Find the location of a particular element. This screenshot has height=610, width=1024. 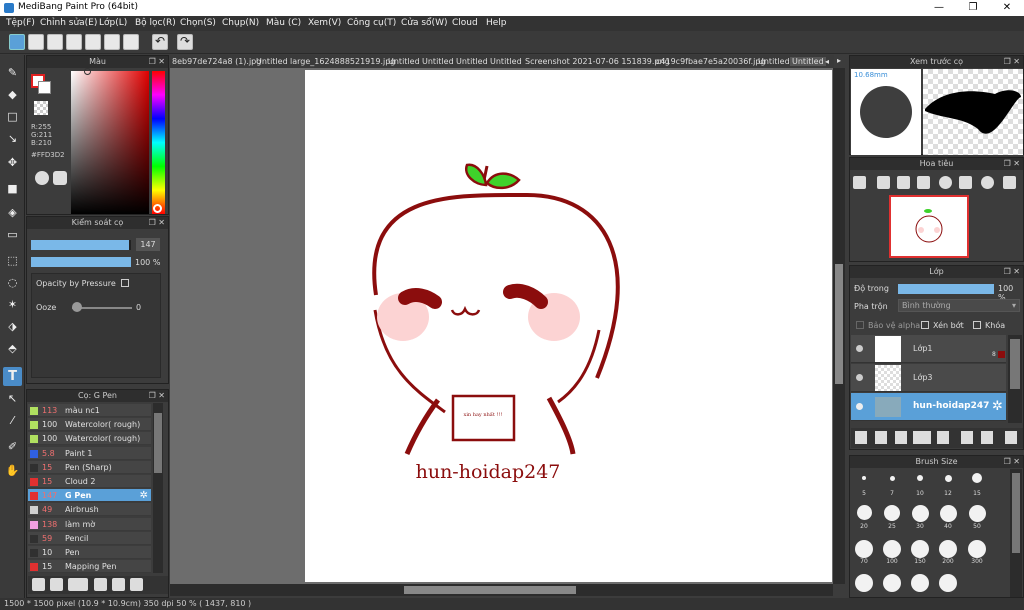

duplicate-layer-icon is located at coordinates (967, 437).